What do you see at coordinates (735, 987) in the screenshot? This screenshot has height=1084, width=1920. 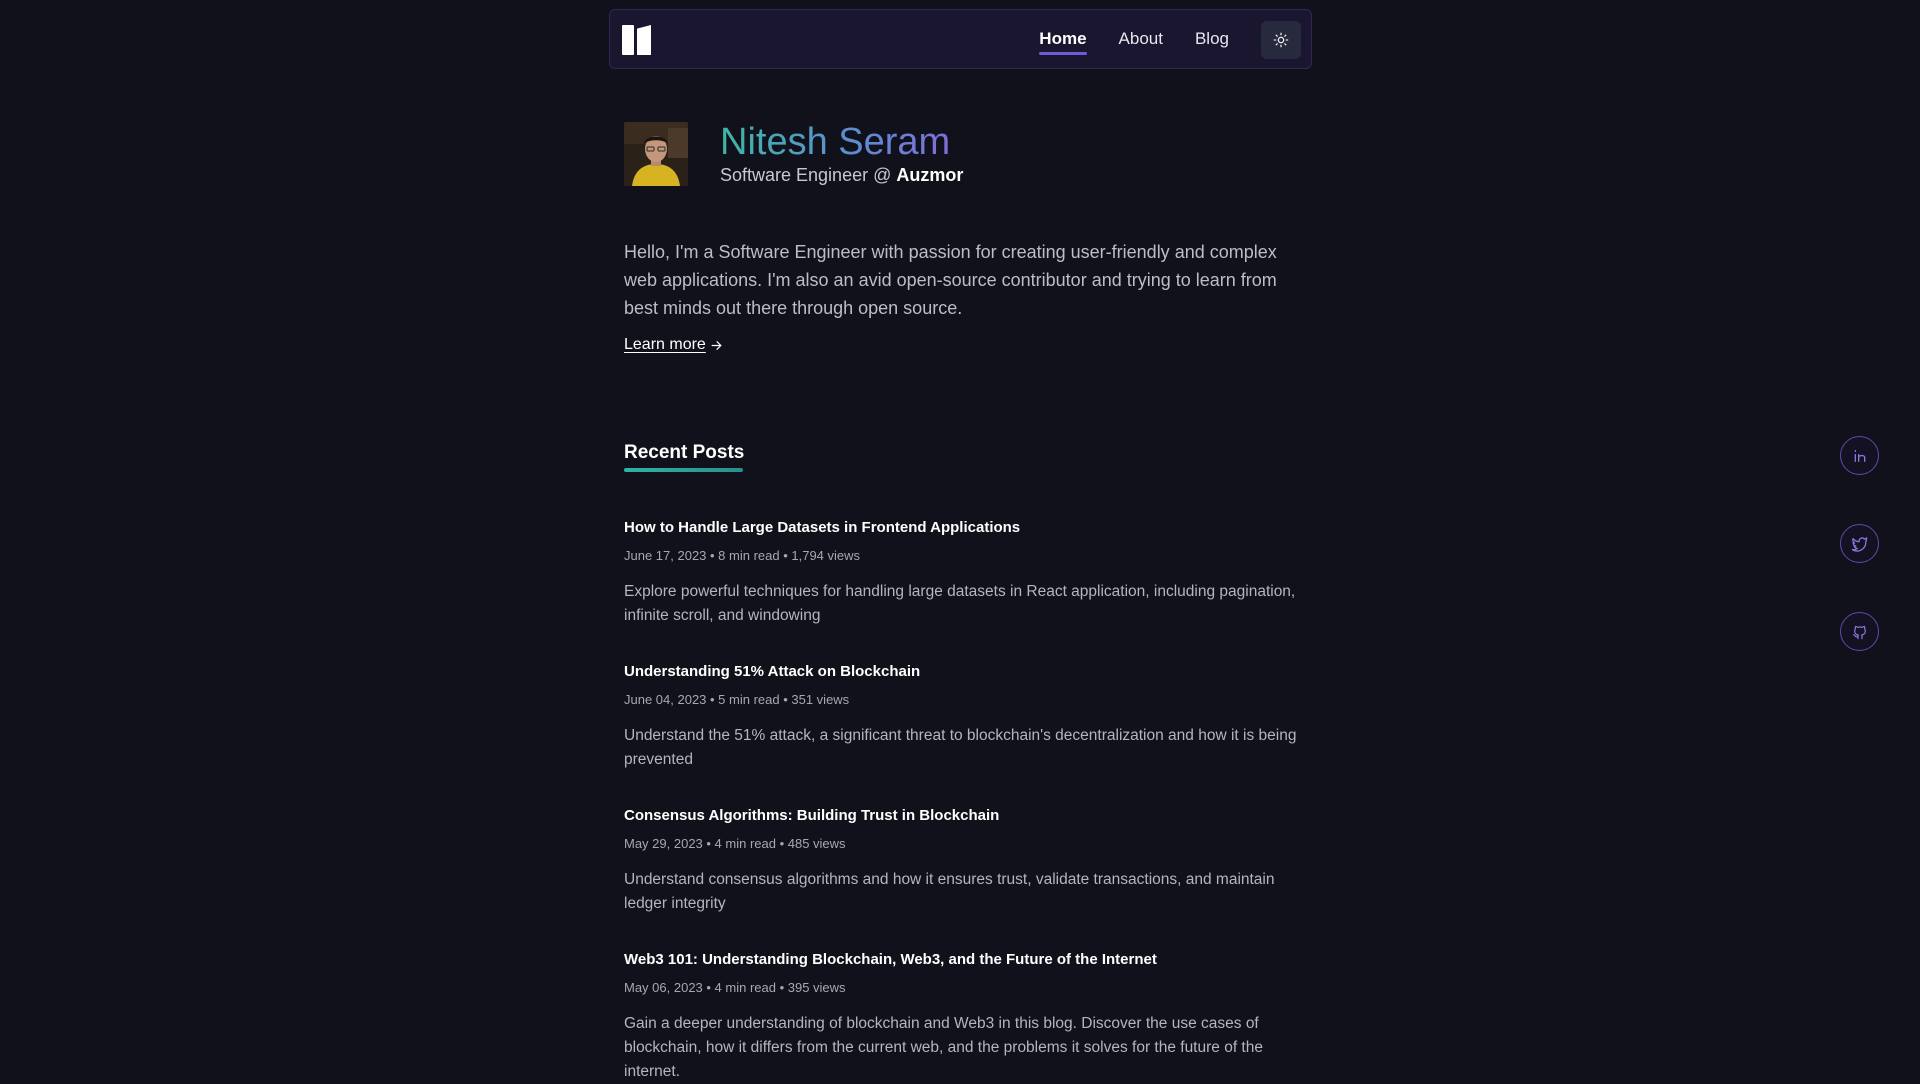 I see `post-meta: May 06, 2023 • 4 min read • 395 views` at bounding box center [735, 987].